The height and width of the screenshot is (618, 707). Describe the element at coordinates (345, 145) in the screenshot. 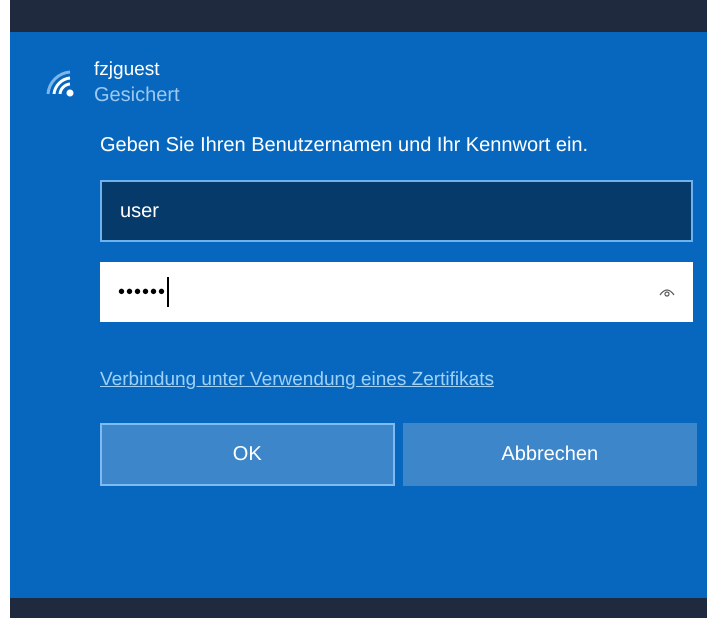

I see `prompt-text: Geben Sie Ihren Benutzernamen und Ihr Kennwort ein.` at that location.